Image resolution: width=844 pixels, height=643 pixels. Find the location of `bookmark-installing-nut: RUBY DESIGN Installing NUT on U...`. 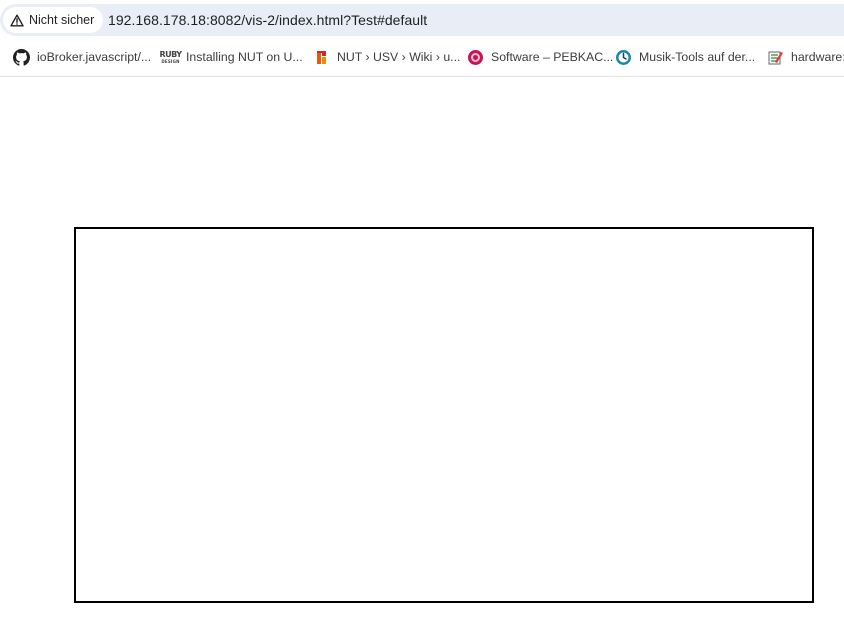

bookmark-installing-nut: RUBY DESIGN Installing NUT on U... is located at coordinates (231, 57).